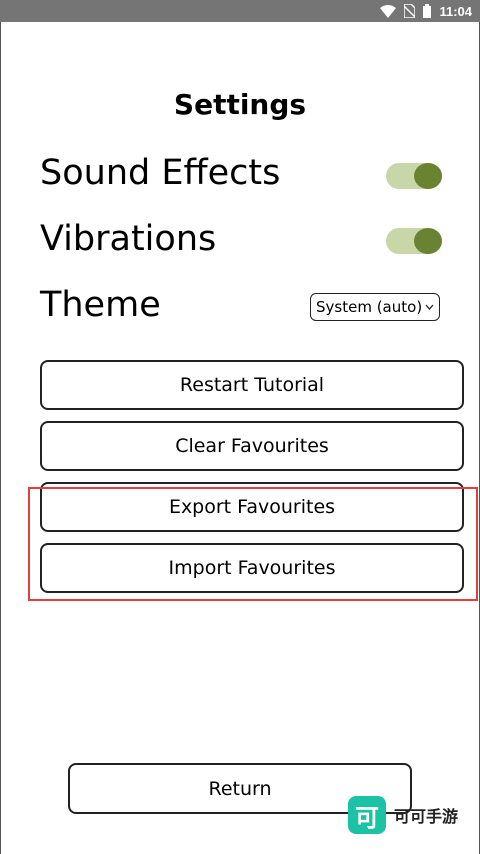 The width and height of the screenshot is (480, 854). Describe the element at coordinates (252, 568) in the screenshot. I see `import-favourites-button: Import Favourites` at that location.